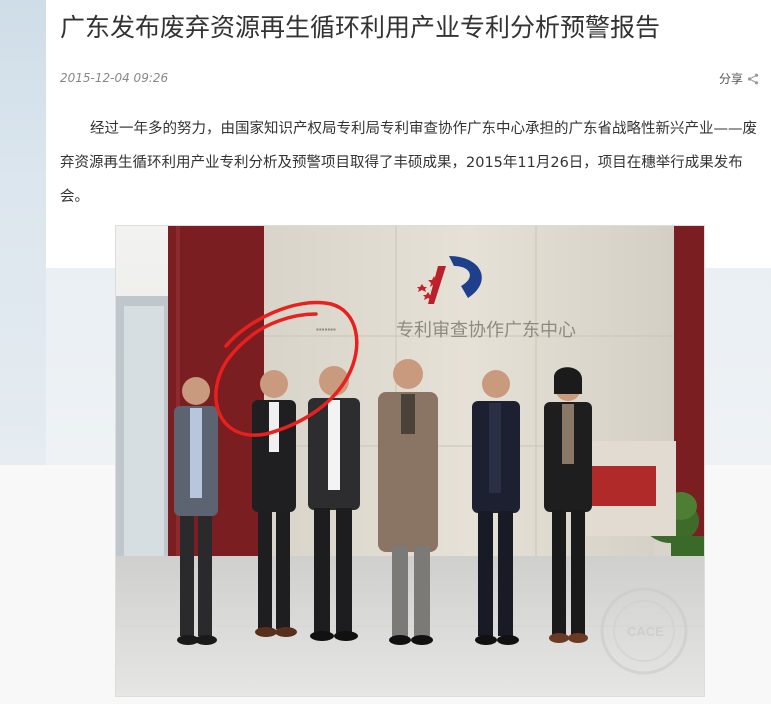 The height and width of the screenshot is (704, 771). Describe the element at coordinates (114, 78) in the screenshot. I see `publish-time: 2015-12-04 09:26` at that location.